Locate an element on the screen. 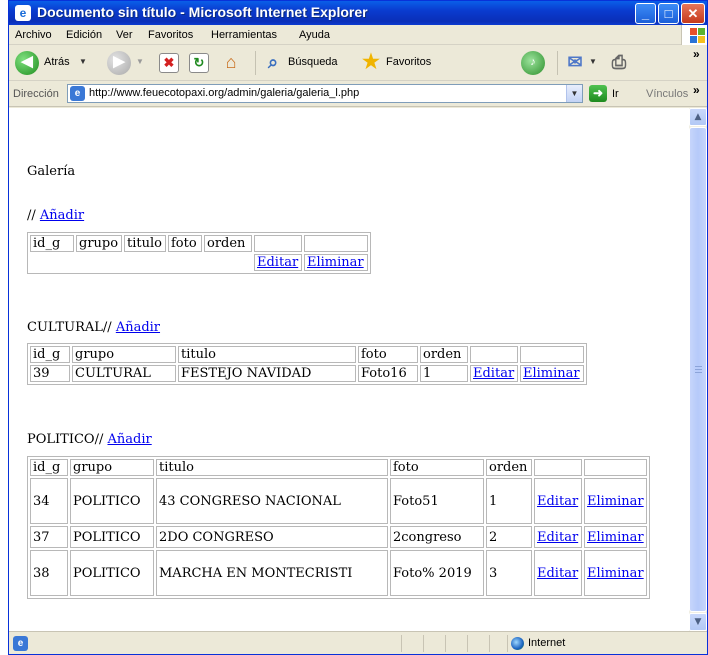  scroll-up-icon: ▲ is located at coordinates (698, 117).